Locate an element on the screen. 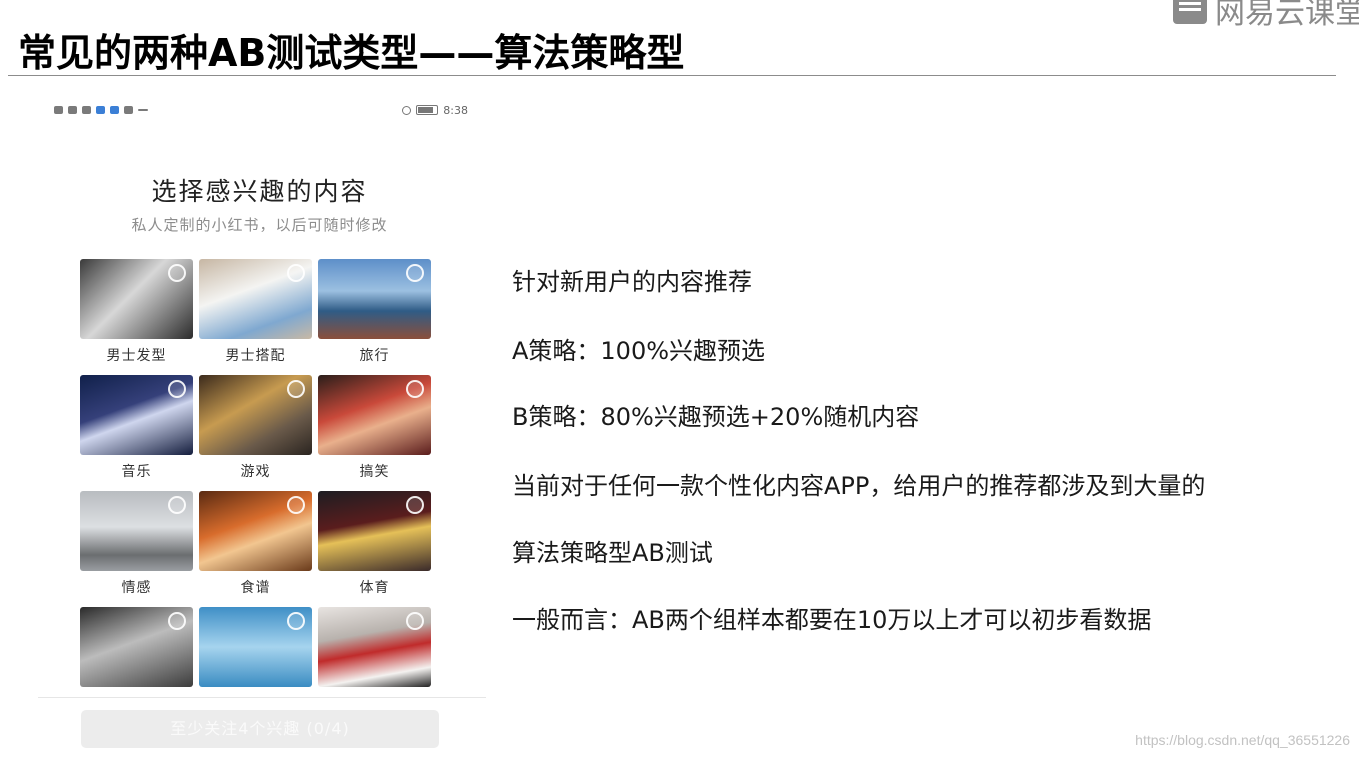 The width and height of the screenshot is (1359, 759). interest-label: 情感 is located at coordinates (136, 588).